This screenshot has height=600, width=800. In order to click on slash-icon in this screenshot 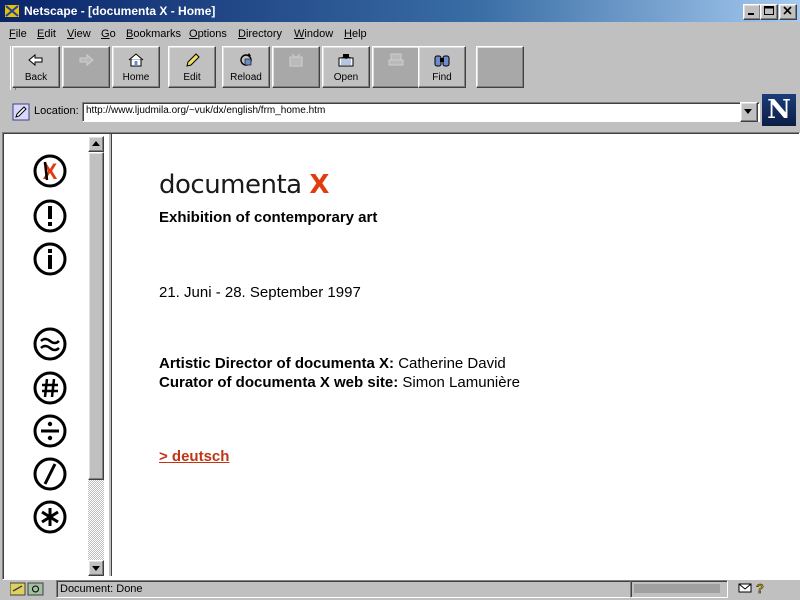, I will do `click(50, 474)`.